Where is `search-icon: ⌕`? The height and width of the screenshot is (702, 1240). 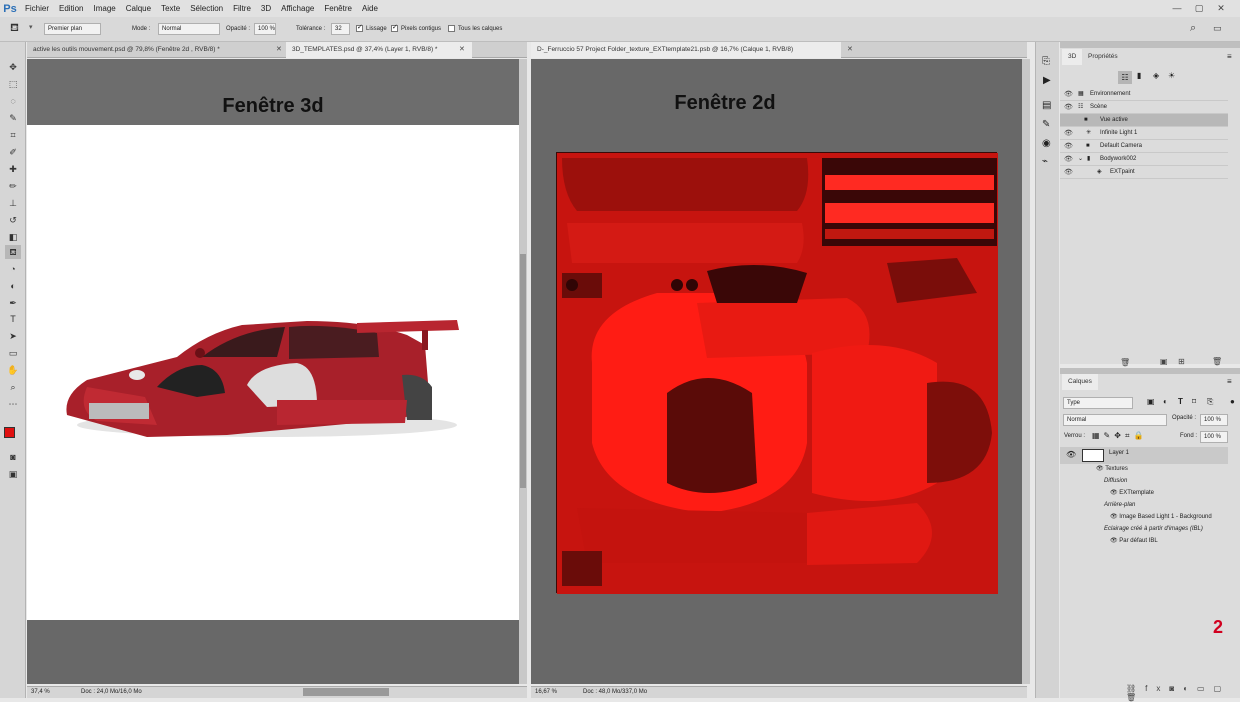
search-icon: ⌕ is located at coordinates (1193, 28).